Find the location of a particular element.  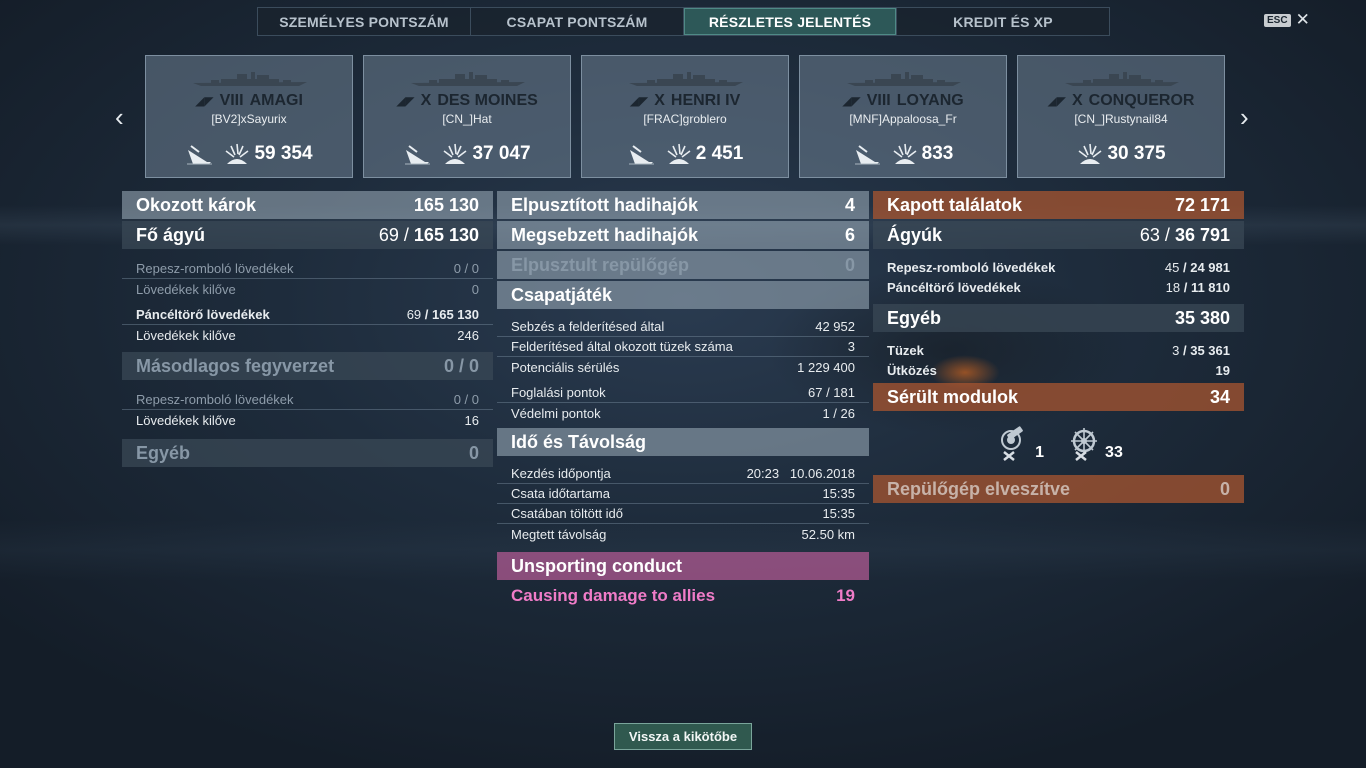

received-he-hits: 45 is located at coordinates (1172, 267).